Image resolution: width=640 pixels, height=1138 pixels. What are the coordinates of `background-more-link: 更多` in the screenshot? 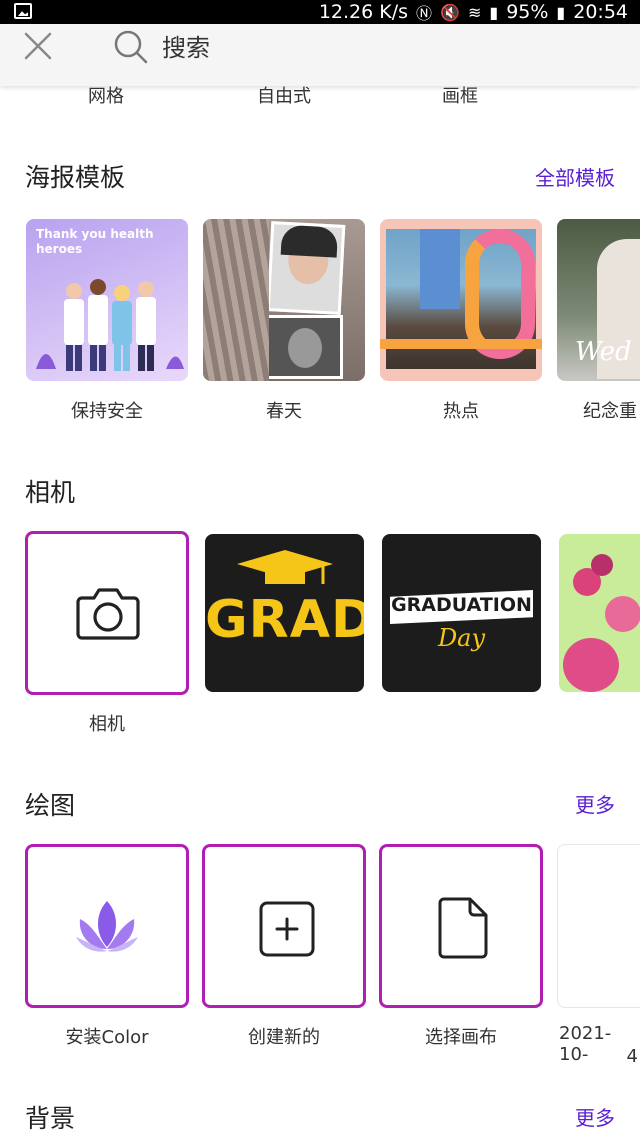 It's located at (595, 1116).